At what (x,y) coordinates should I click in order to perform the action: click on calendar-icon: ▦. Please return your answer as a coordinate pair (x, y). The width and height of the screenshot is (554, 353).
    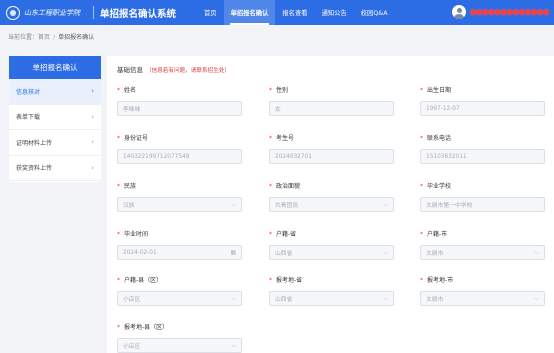
    Looking at the image, I should click on (233, 252).